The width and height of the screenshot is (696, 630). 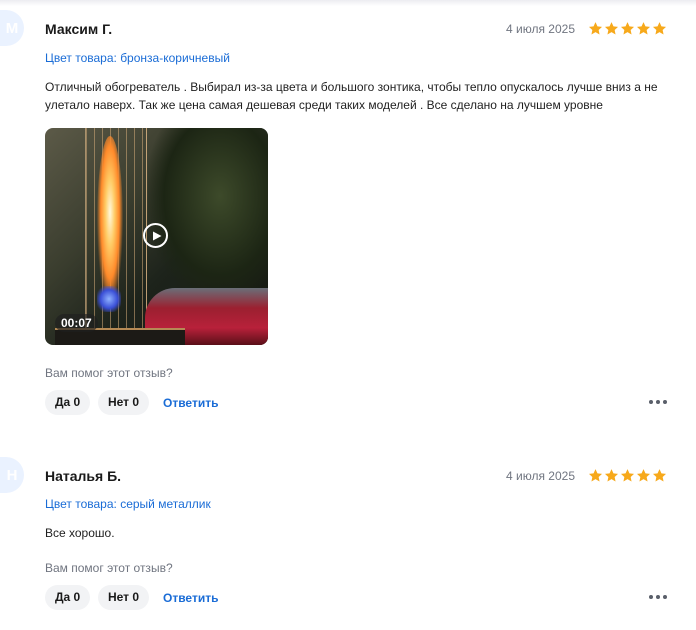 I want to click on review-video-thumbnail: 00:07, so click(x=156, y=236).